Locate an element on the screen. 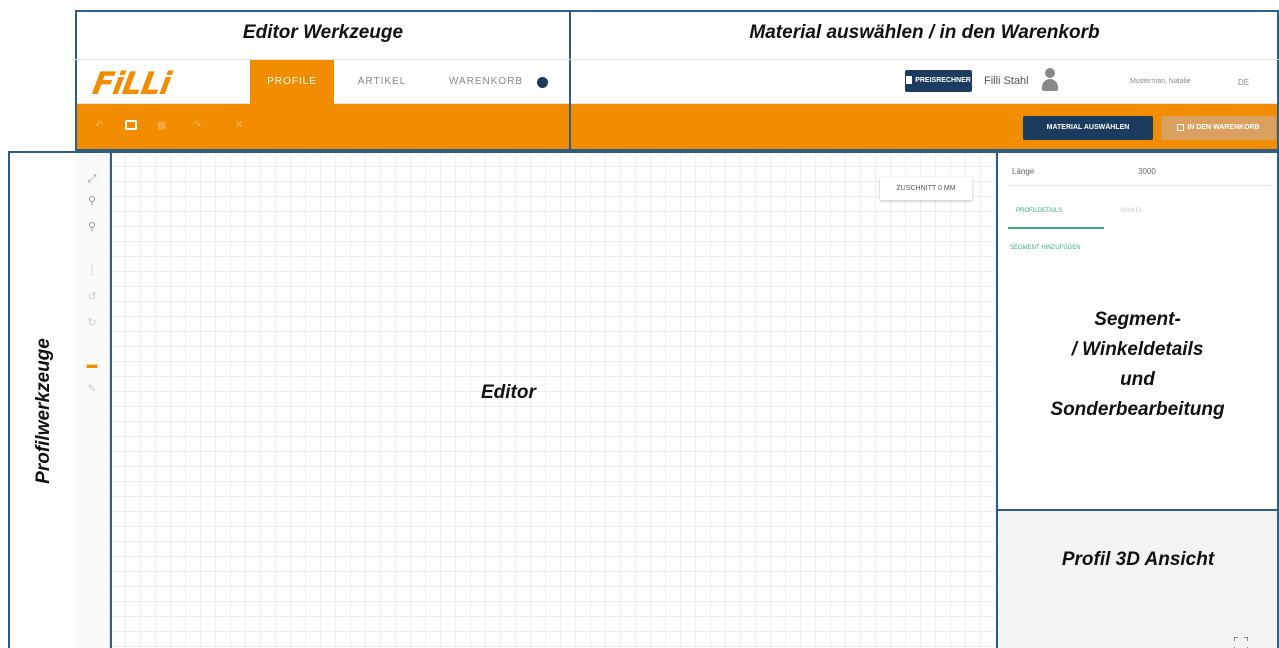 This screenshot has height=648, width=1279. label-3d-view: Profil 3D Ansicht is located at coordinates (1138, 559).